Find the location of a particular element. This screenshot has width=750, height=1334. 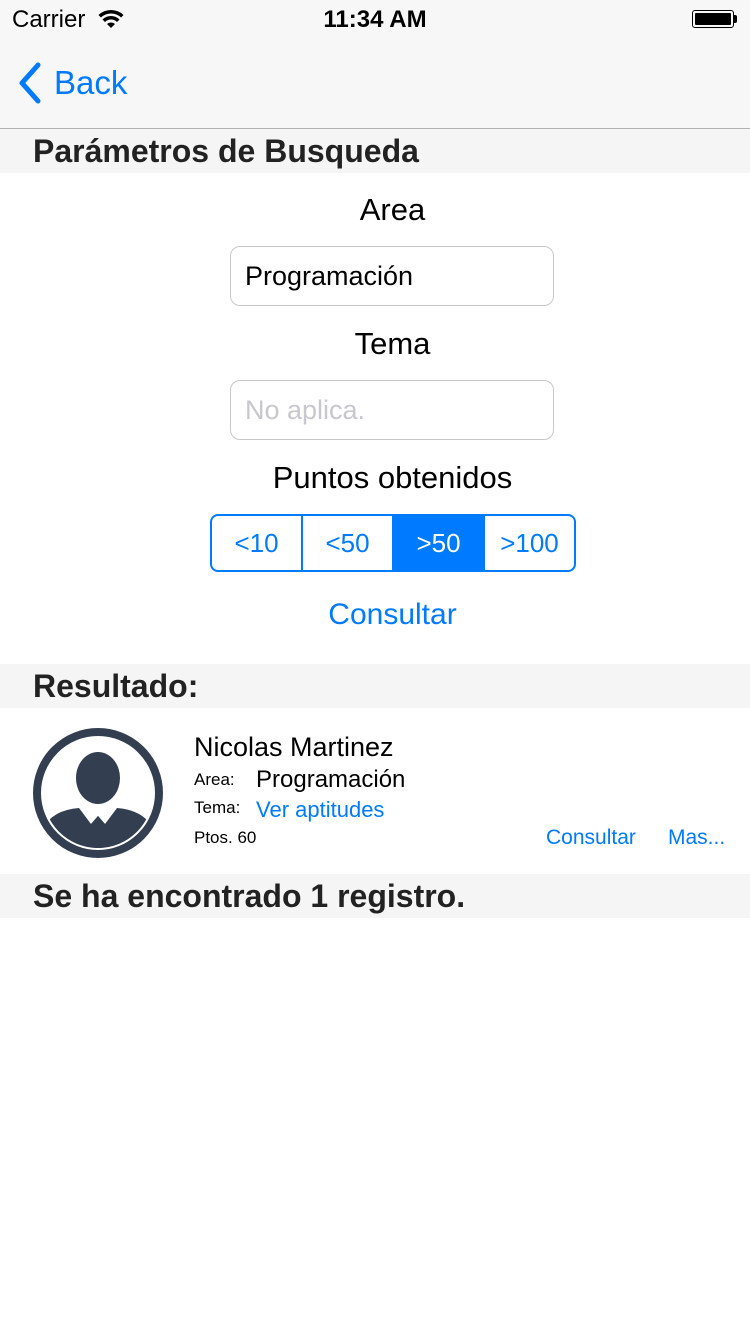

ver-aptitudes-link: Ver aptitudes is located at coordinates (320, 810).